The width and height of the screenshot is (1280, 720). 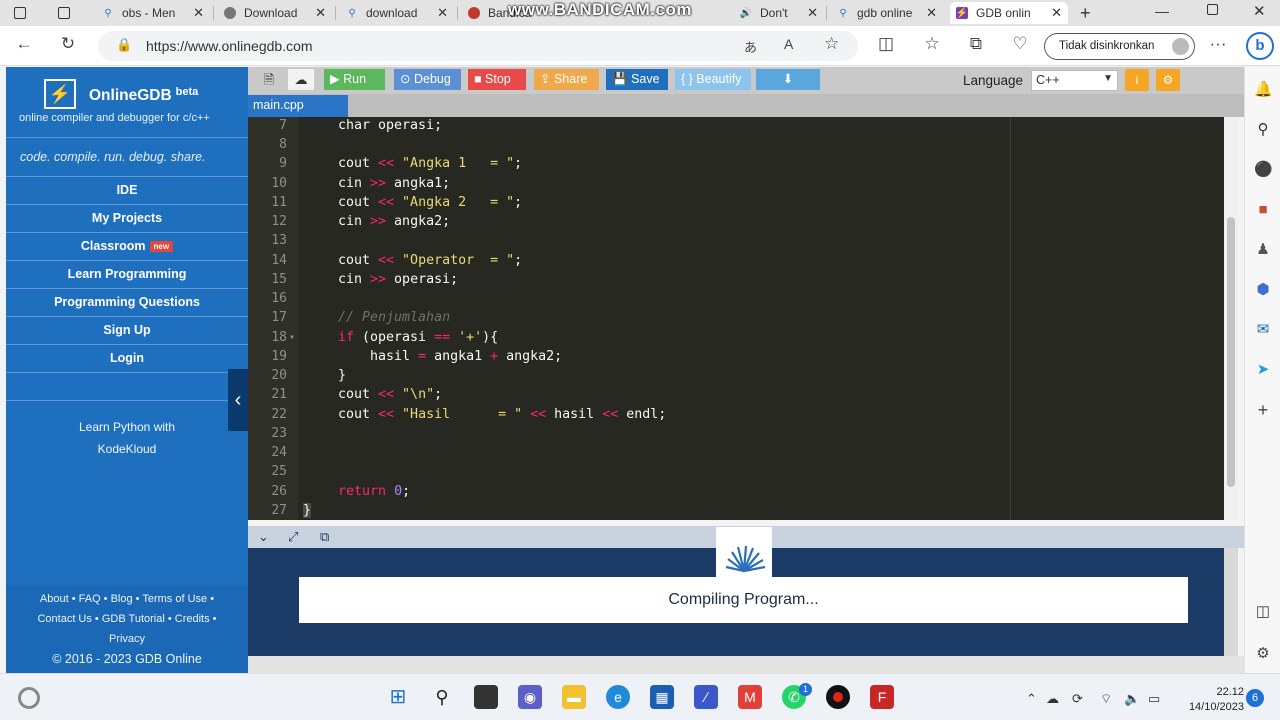 I want to click on vertical-tabs-button, so click(x=67, y=13).